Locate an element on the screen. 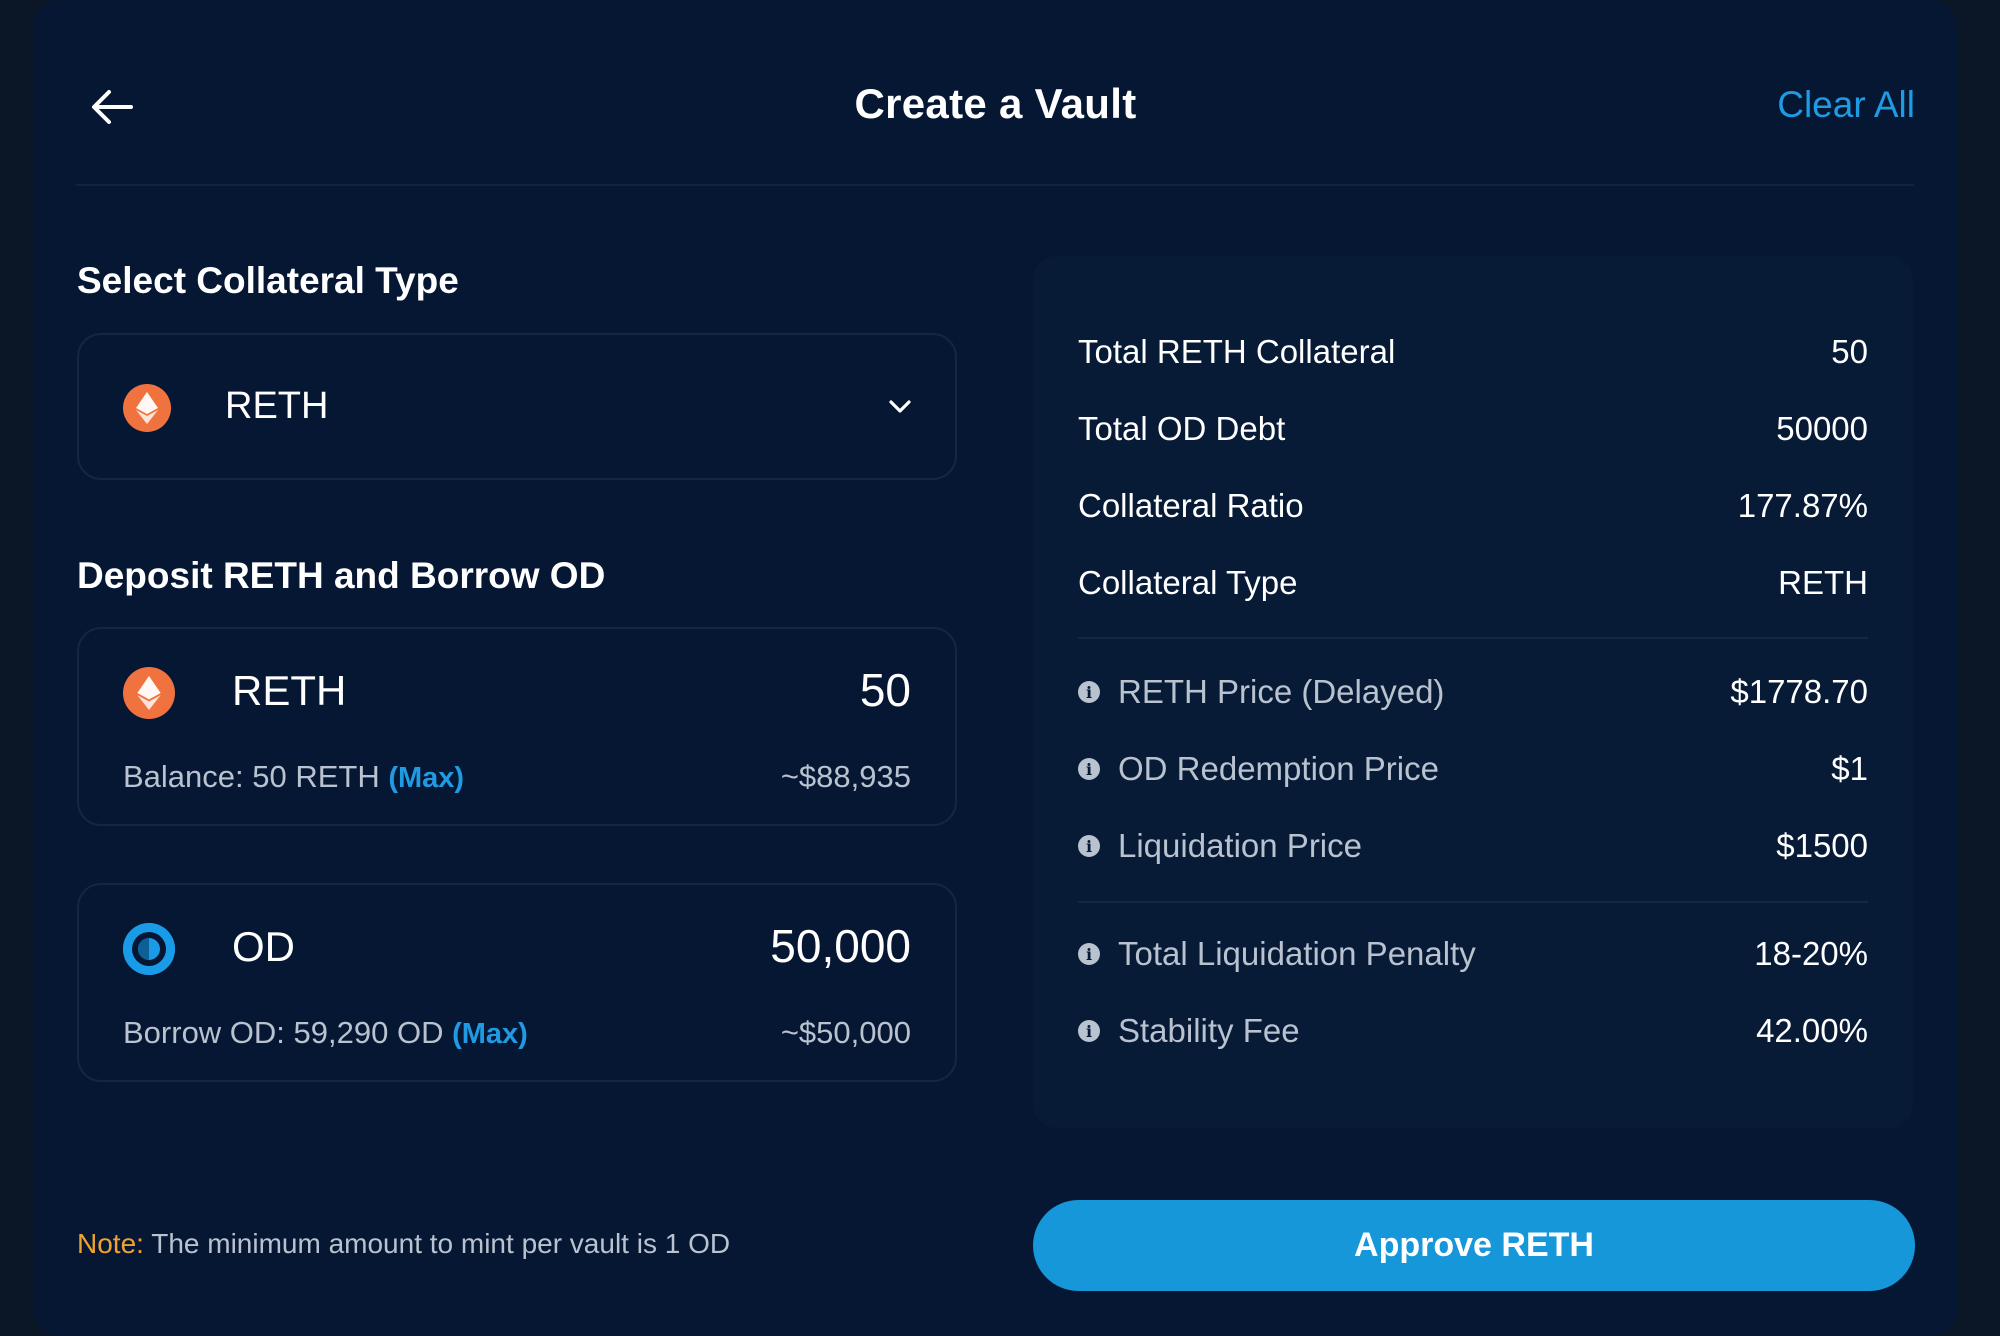  od-borrow-limit: Borrow OD: 59,290 OD (Max) is located at coordinates (325, 1033).